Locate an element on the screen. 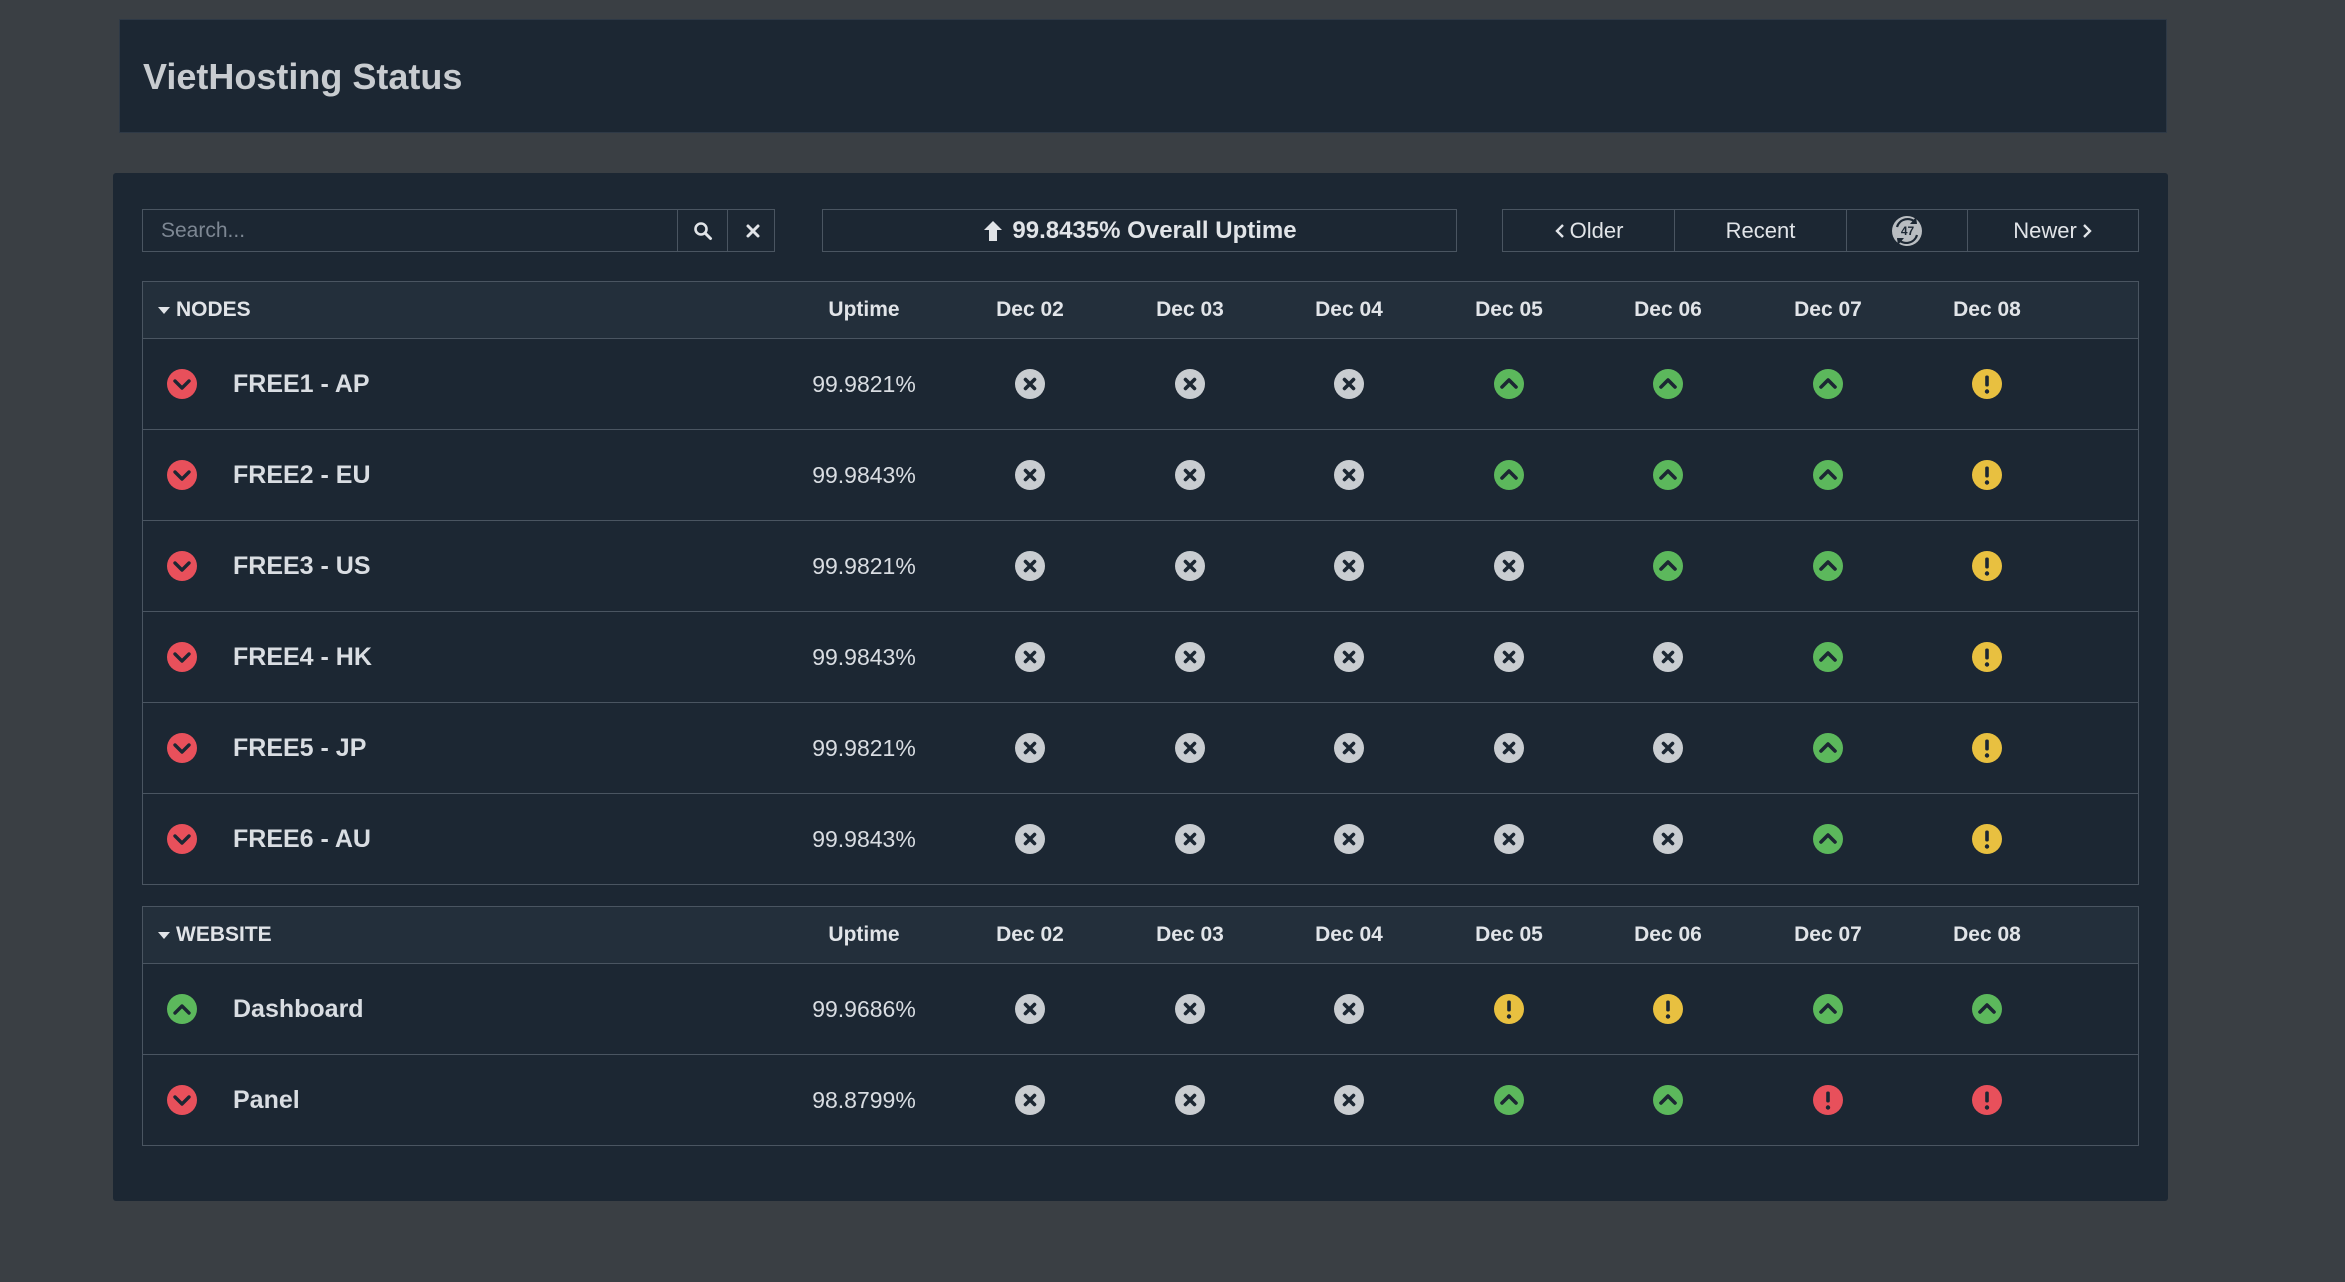  monitor-name: Panel is located at coordinates (266, 1100).